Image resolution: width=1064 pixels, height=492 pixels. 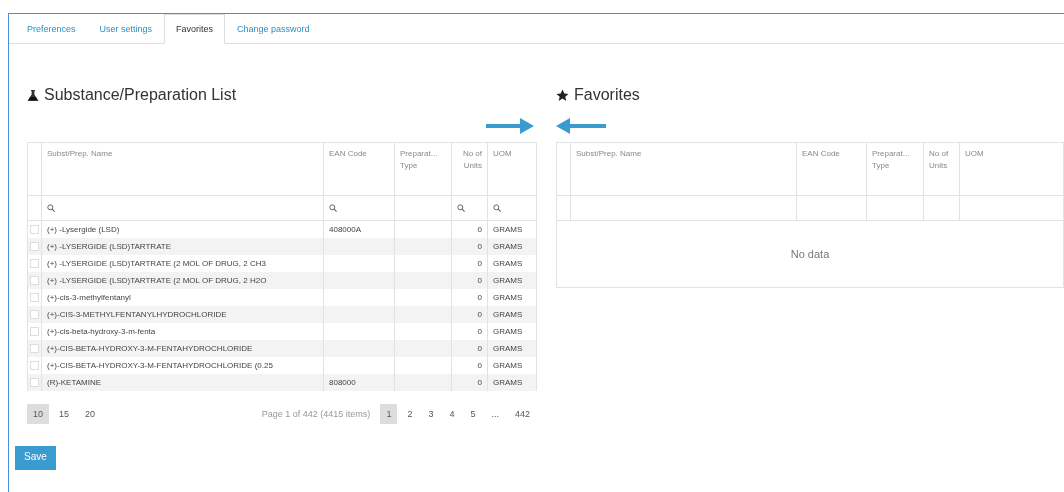 I want to click on tab: Change password, so click(x=273, y=29).